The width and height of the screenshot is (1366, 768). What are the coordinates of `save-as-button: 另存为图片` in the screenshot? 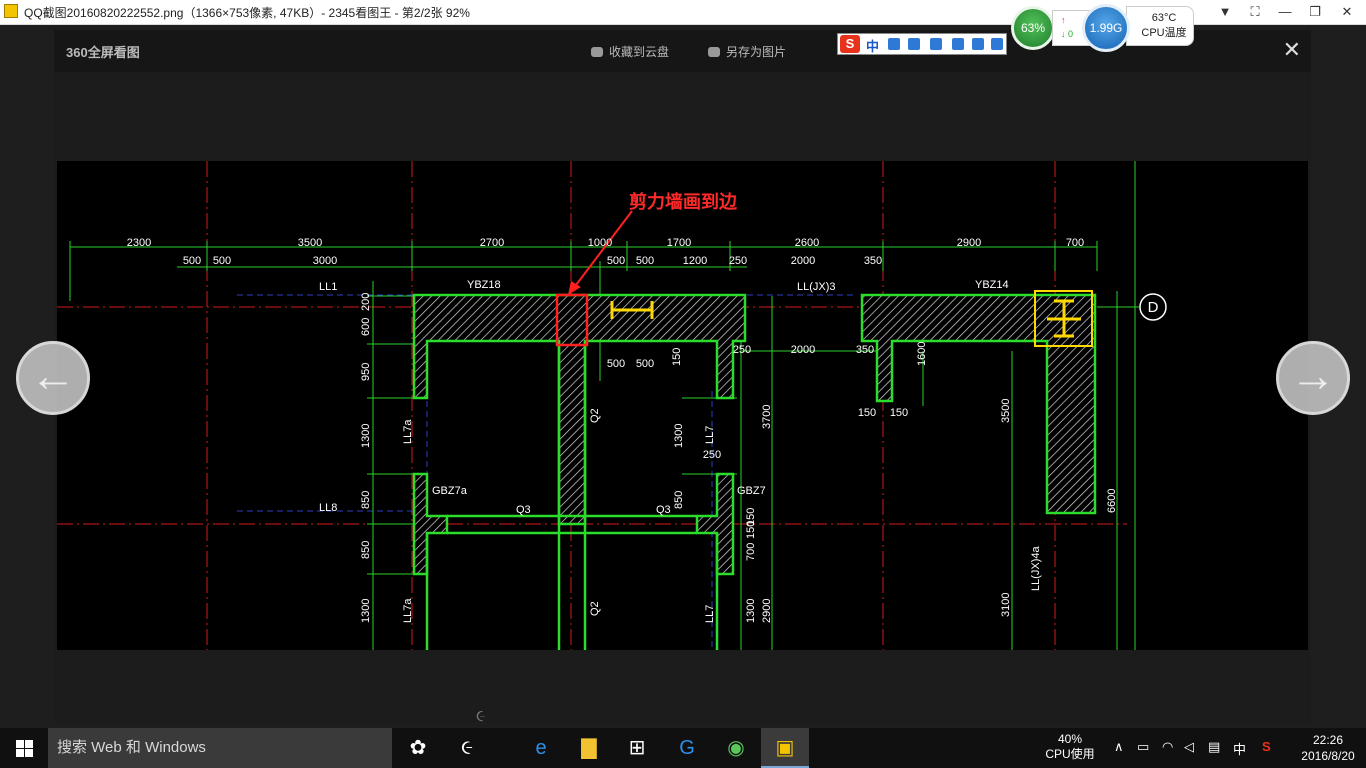 It's located at (747, 51).